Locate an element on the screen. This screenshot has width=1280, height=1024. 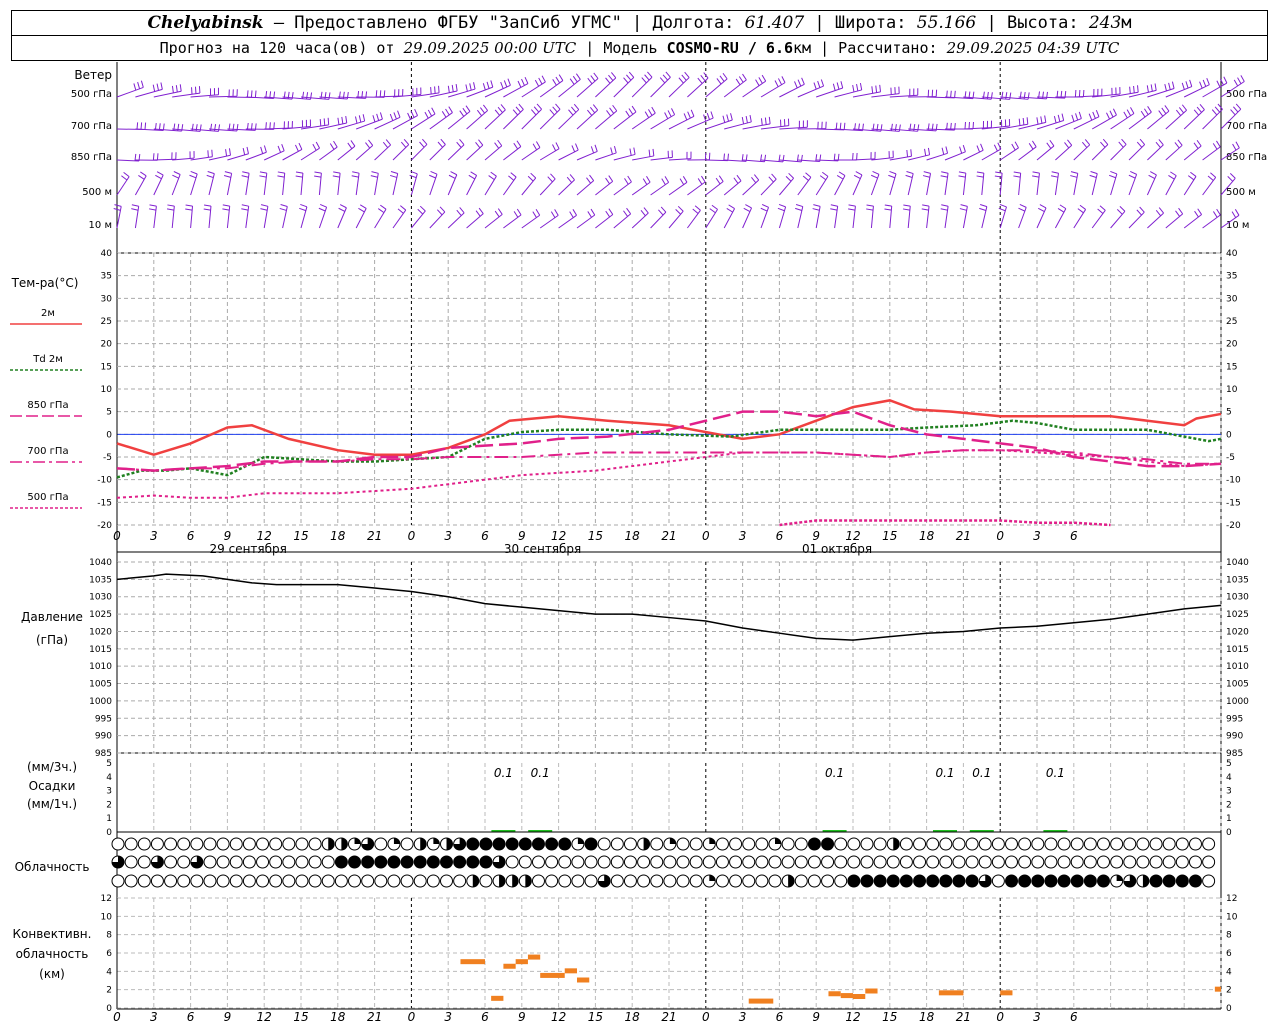
pressure-tick-right: 990 is located at coordinates (1234, 737).